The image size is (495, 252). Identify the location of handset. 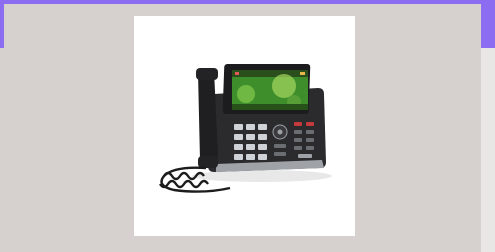
(207, 118).